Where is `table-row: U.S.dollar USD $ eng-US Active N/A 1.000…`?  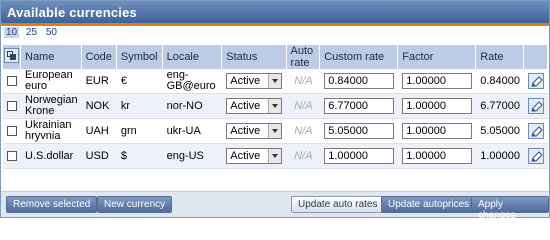
table-row: U.S.dollar USD $ eng-US Active N/A 1.000… is located at coordinates (275, 156).